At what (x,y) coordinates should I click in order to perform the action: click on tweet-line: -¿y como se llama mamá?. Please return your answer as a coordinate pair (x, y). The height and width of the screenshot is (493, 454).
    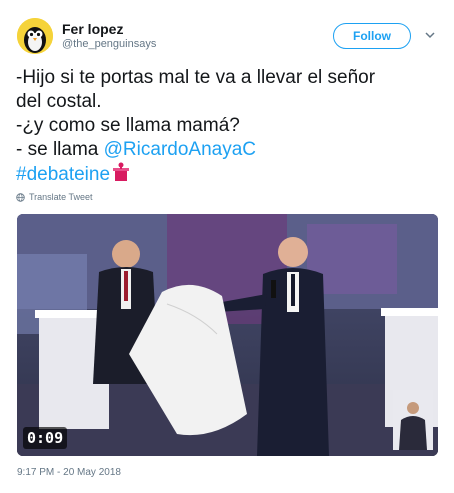
    Looking at the image, I should click on (128, 125).